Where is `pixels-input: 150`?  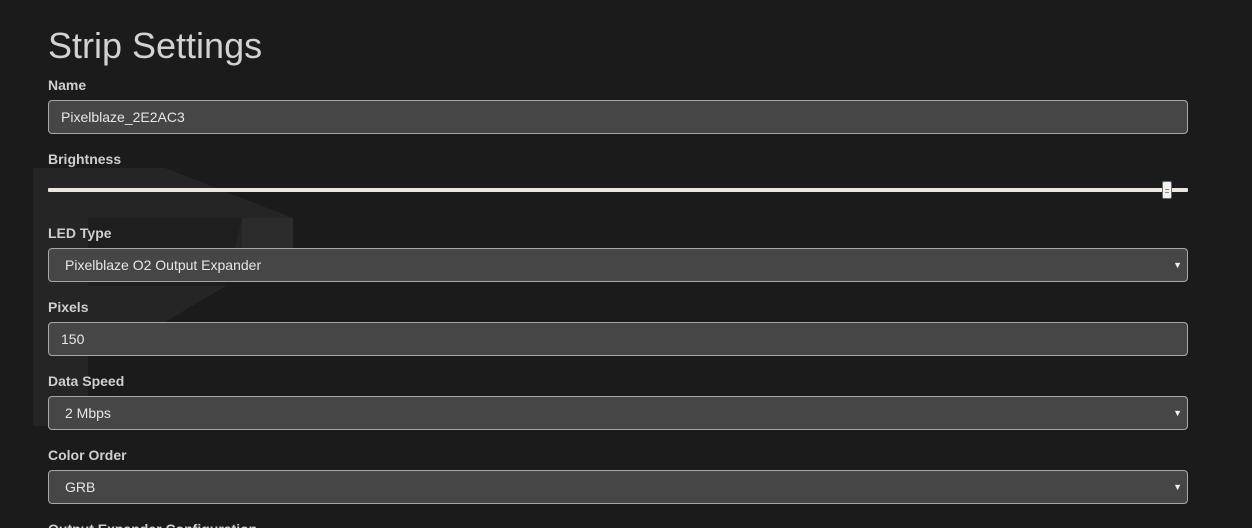 pixels-input: 150 is located at coordinates (618, 339).